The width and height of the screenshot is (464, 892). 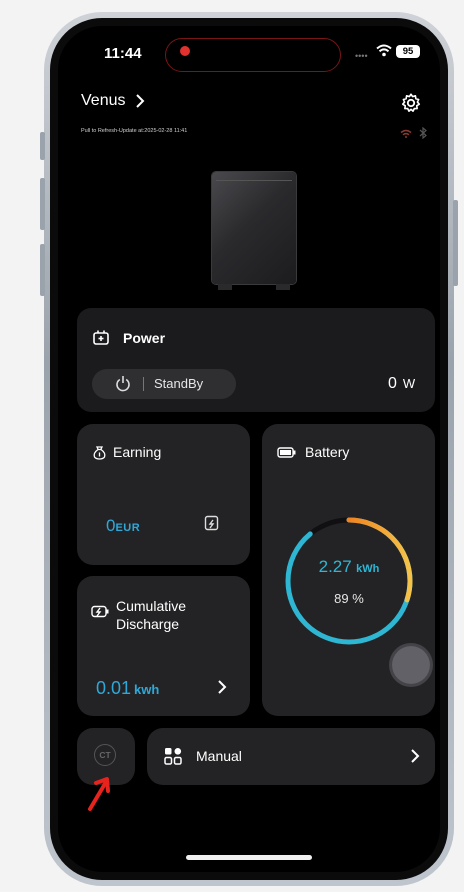 What do you see at coordinates (42, 204) in the screenshot?
I see `volume-up-button` at bounding box center [42, 204].